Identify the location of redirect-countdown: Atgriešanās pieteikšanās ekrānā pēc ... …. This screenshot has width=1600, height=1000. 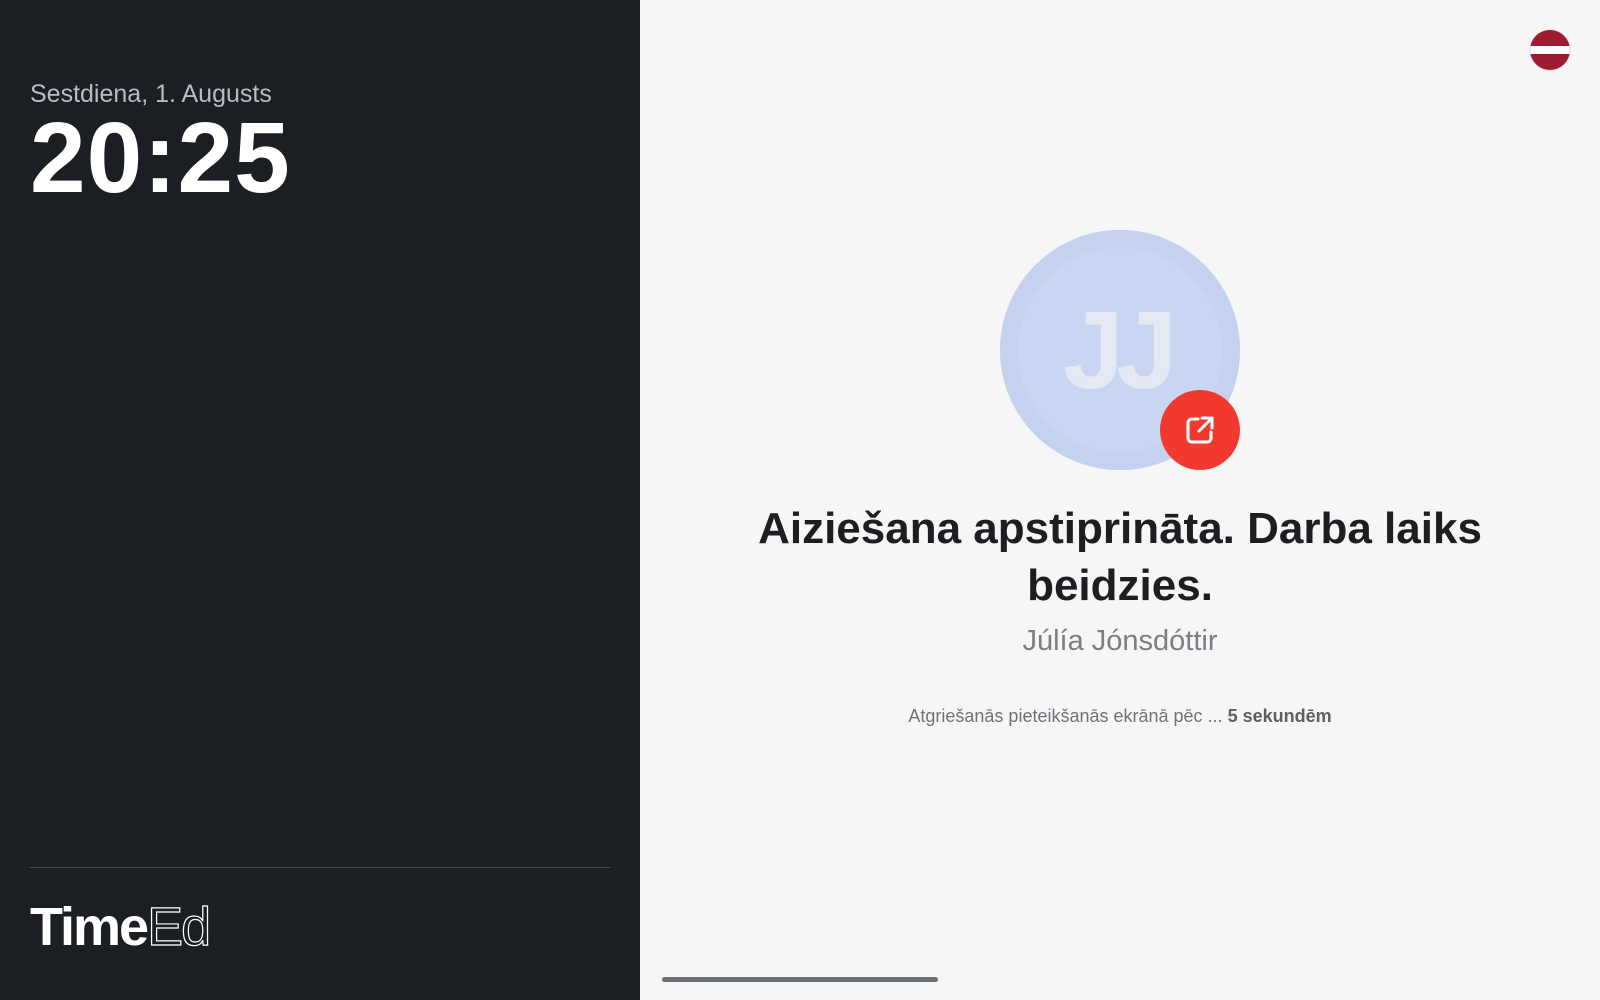
(1120, 716).